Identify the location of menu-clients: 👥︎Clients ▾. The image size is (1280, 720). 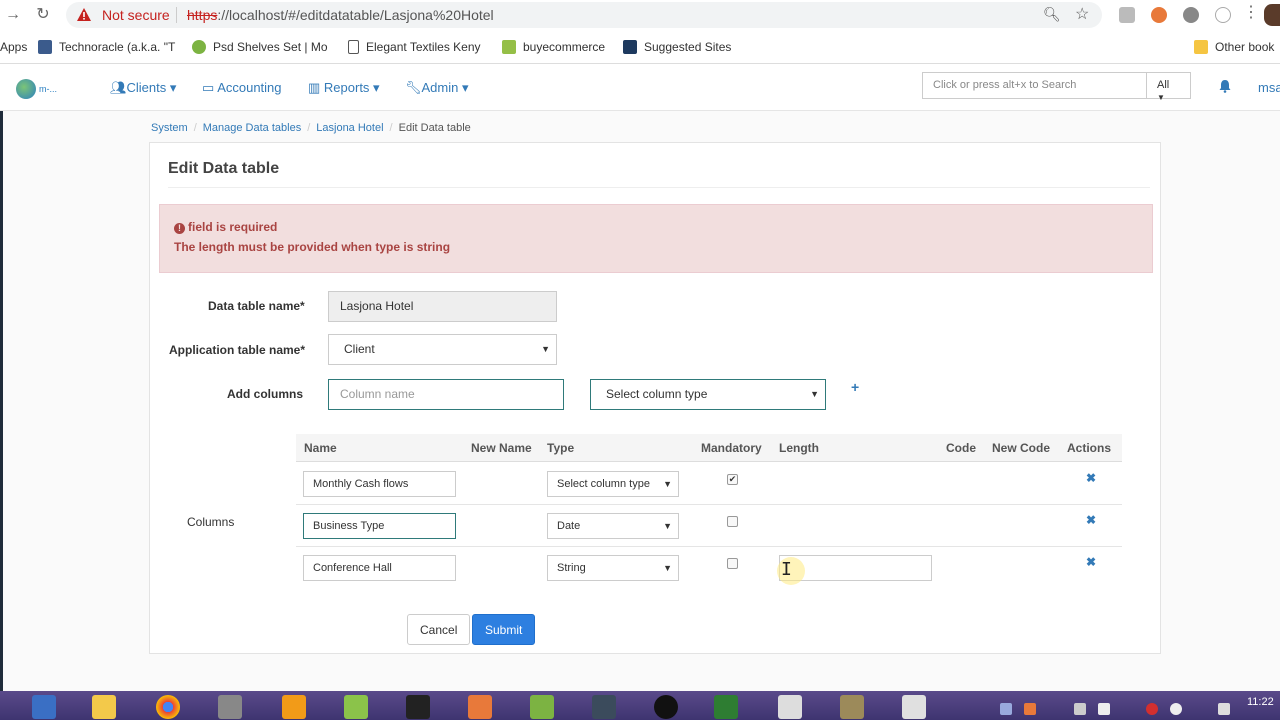
(143, 88).